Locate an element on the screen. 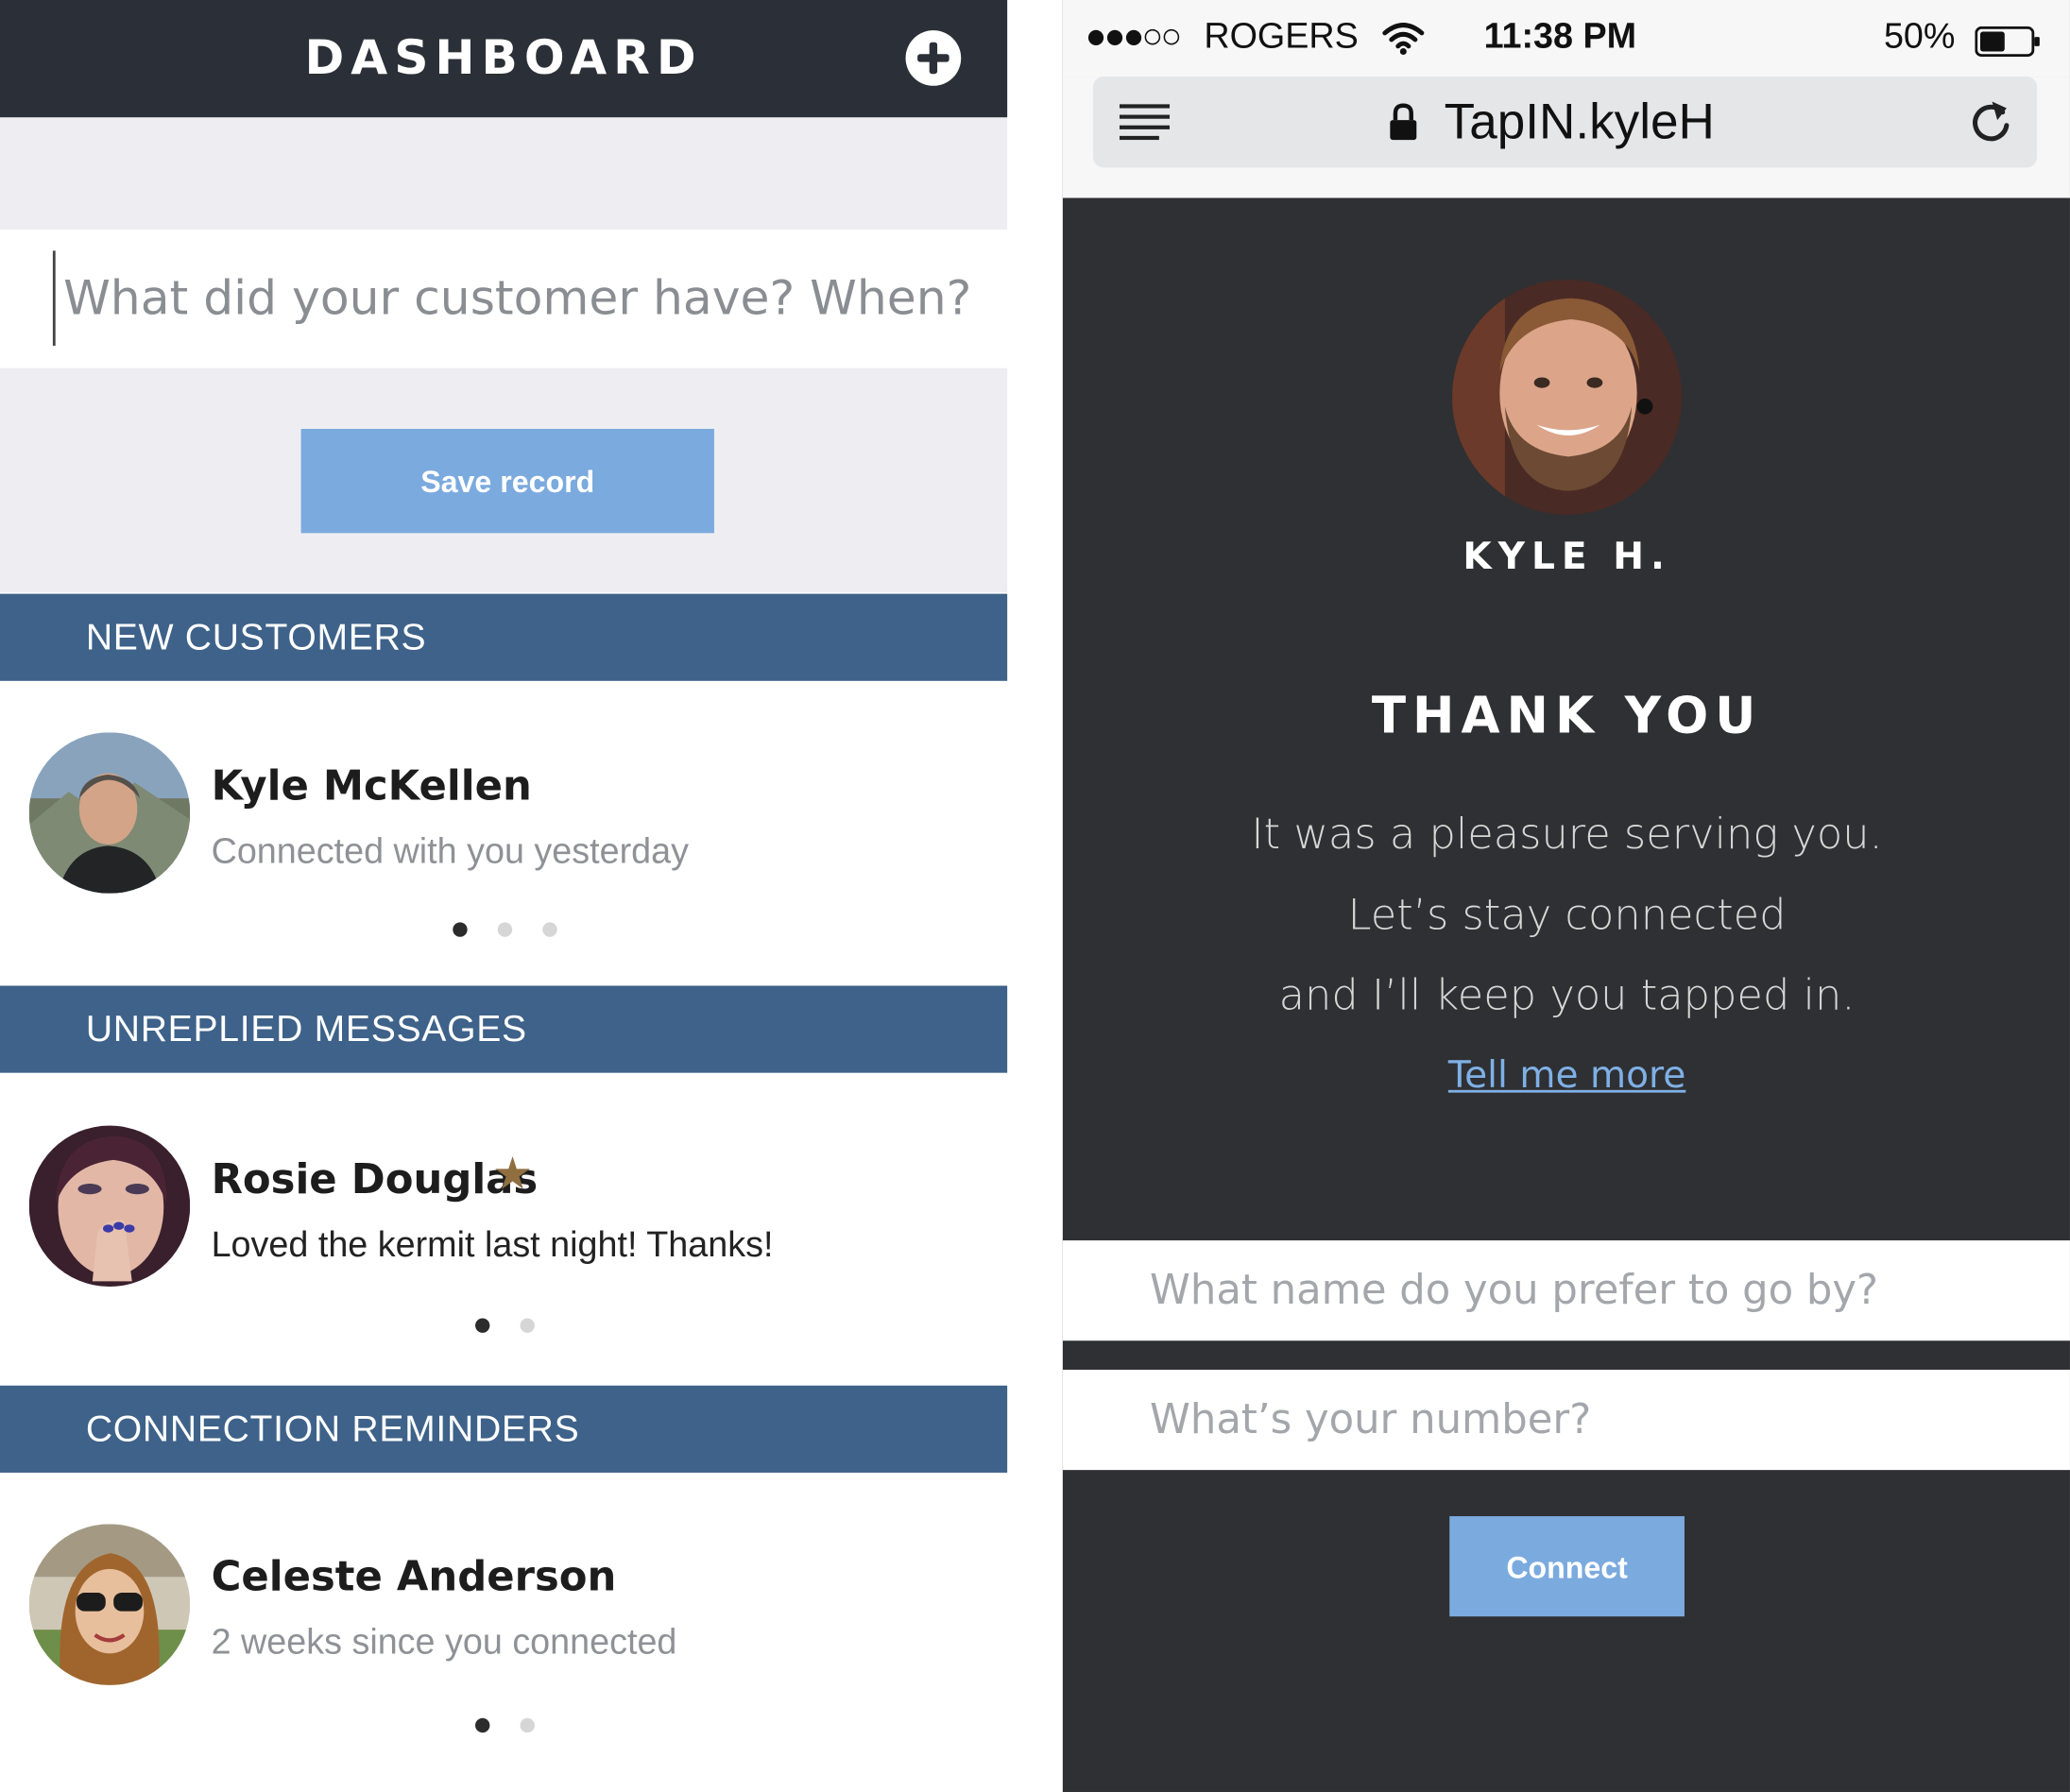  profile-photo-kyle-h is located at coordinates (1568, 397).